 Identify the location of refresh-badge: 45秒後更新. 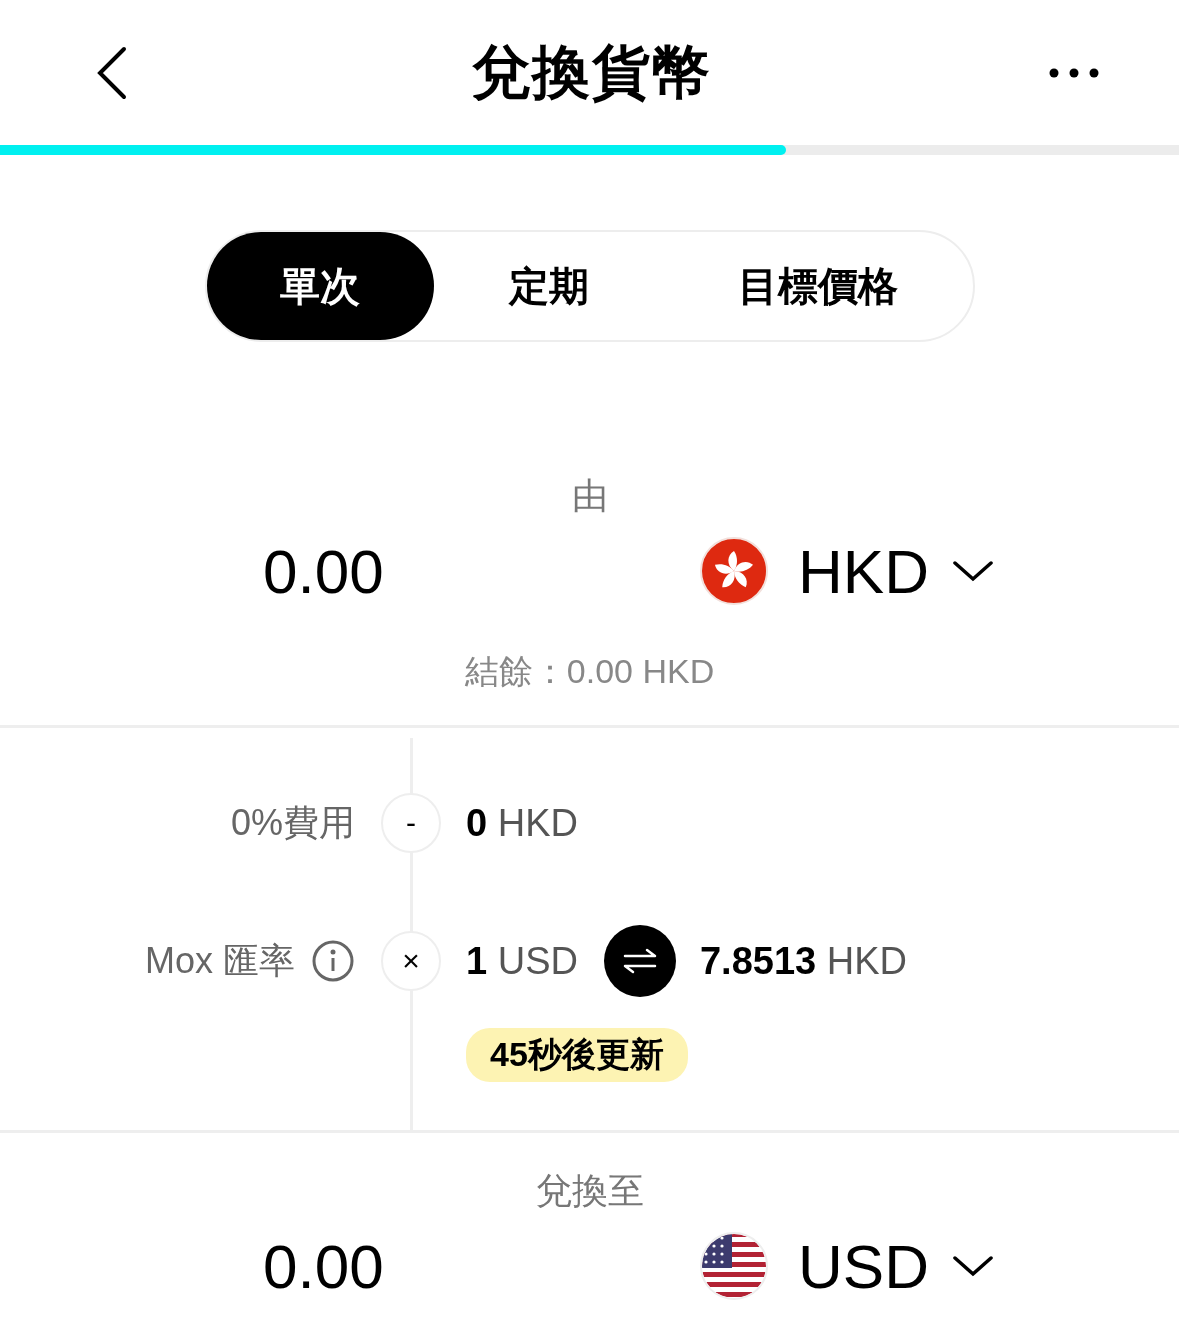
(577, 1055).